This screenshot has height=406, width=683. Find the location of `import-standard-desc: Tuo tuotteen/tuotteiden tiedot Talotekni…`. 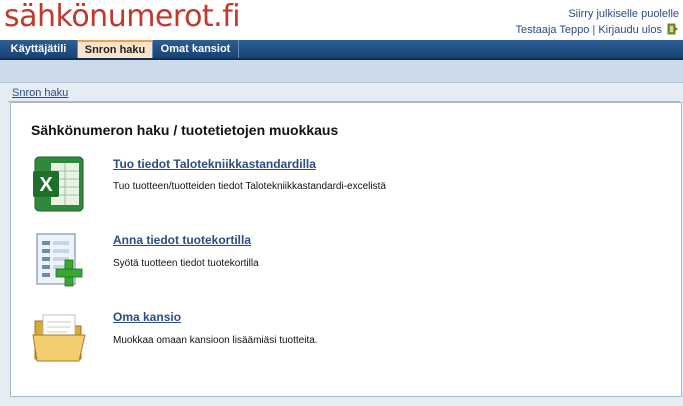

import-standard-desc: Tuo tuotteen/tuotteiden tiedot Talotekni… is located at coordinates (249, 186).